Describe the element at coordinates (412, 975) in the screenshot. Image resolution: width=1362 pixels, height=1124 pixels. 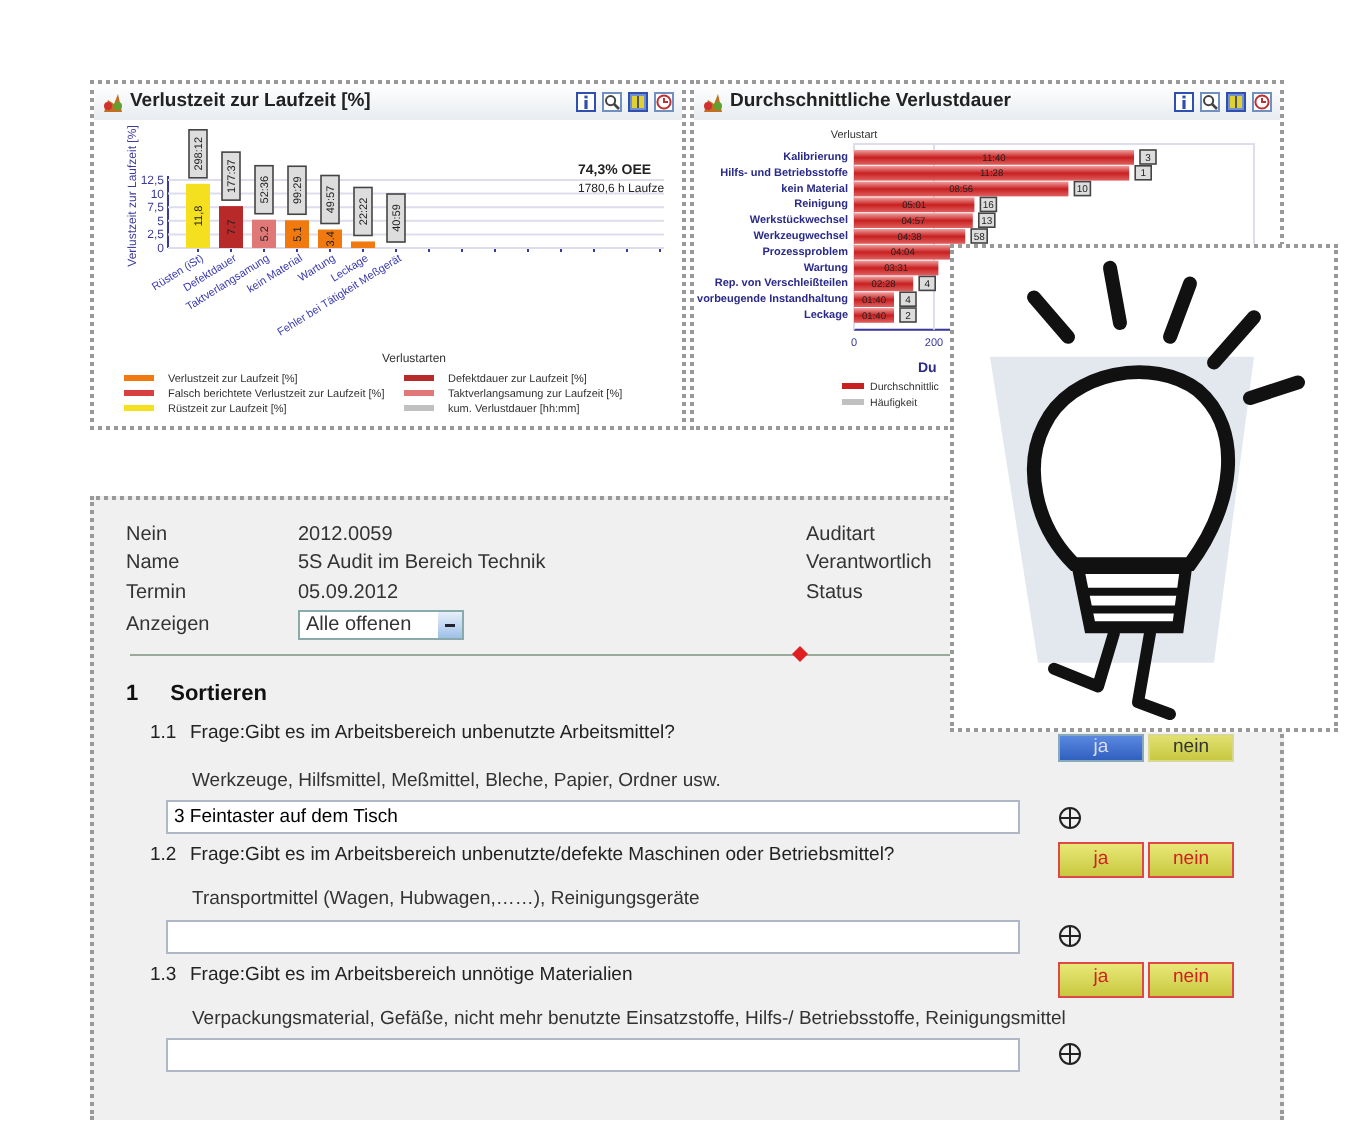
I see `question-text: Frage:Gibt es im Arbeitsbereich unnötige Materialien` at that location.